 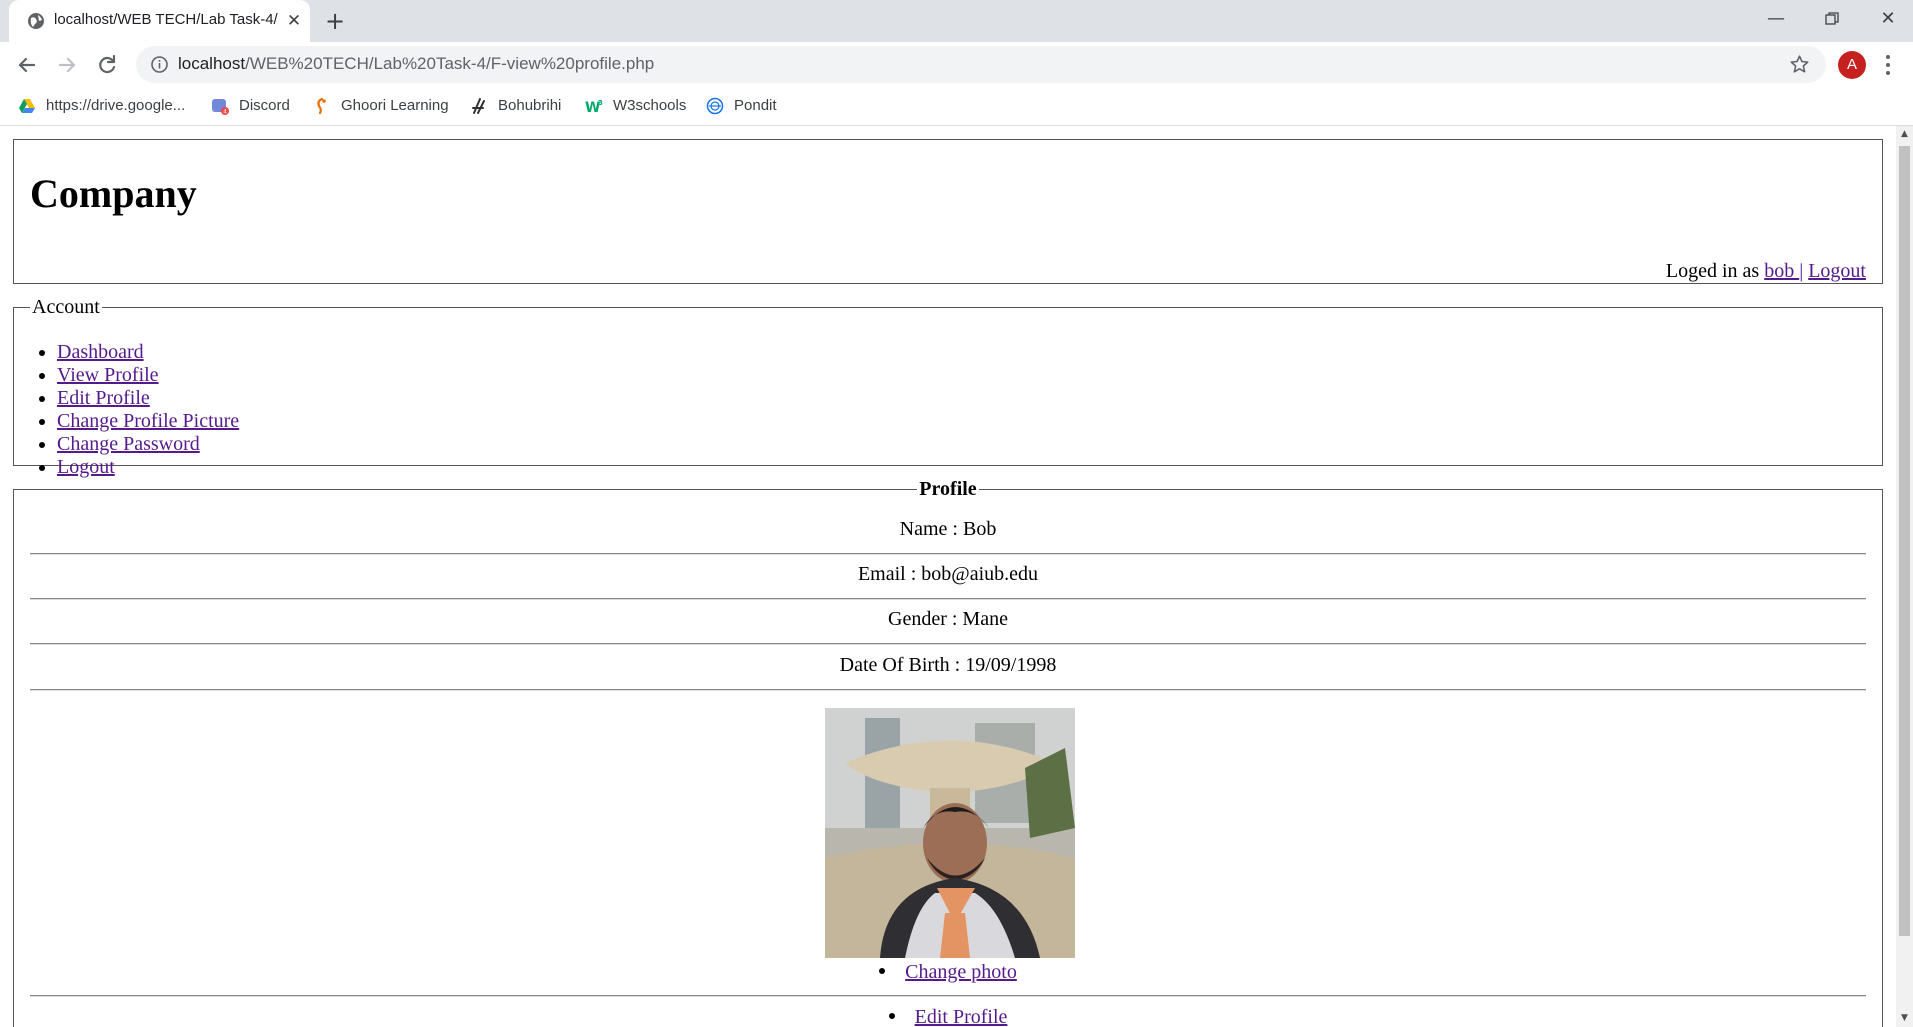 I want to click on change-password-link: Change Password, so click(x=128, y=444).